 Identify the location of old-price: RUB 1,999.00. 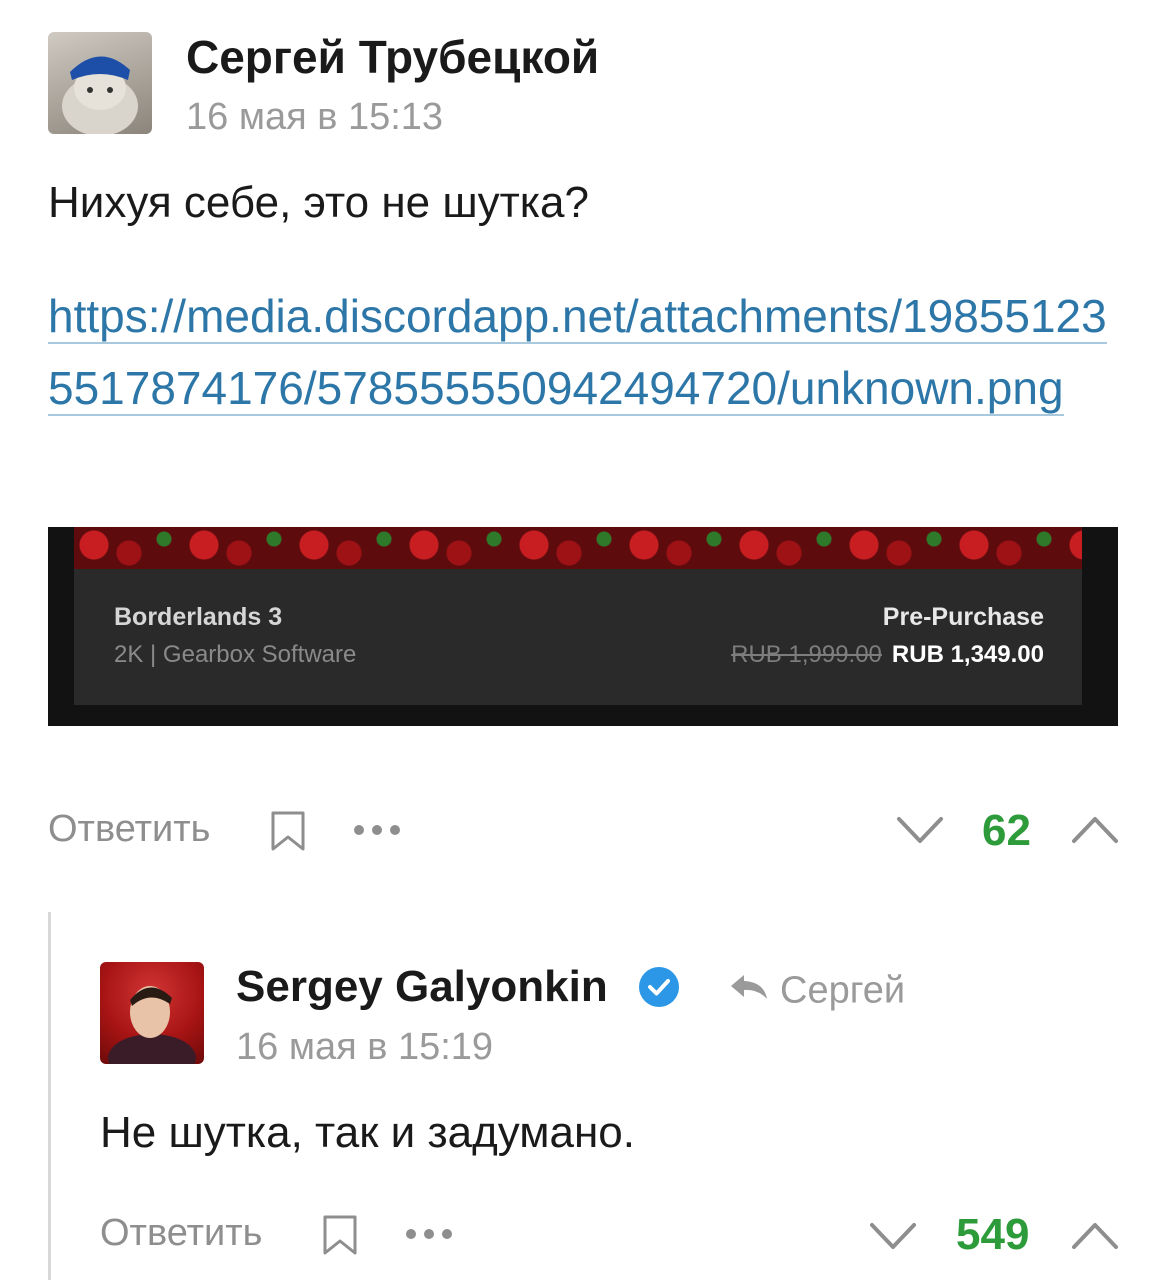
(806, 654).